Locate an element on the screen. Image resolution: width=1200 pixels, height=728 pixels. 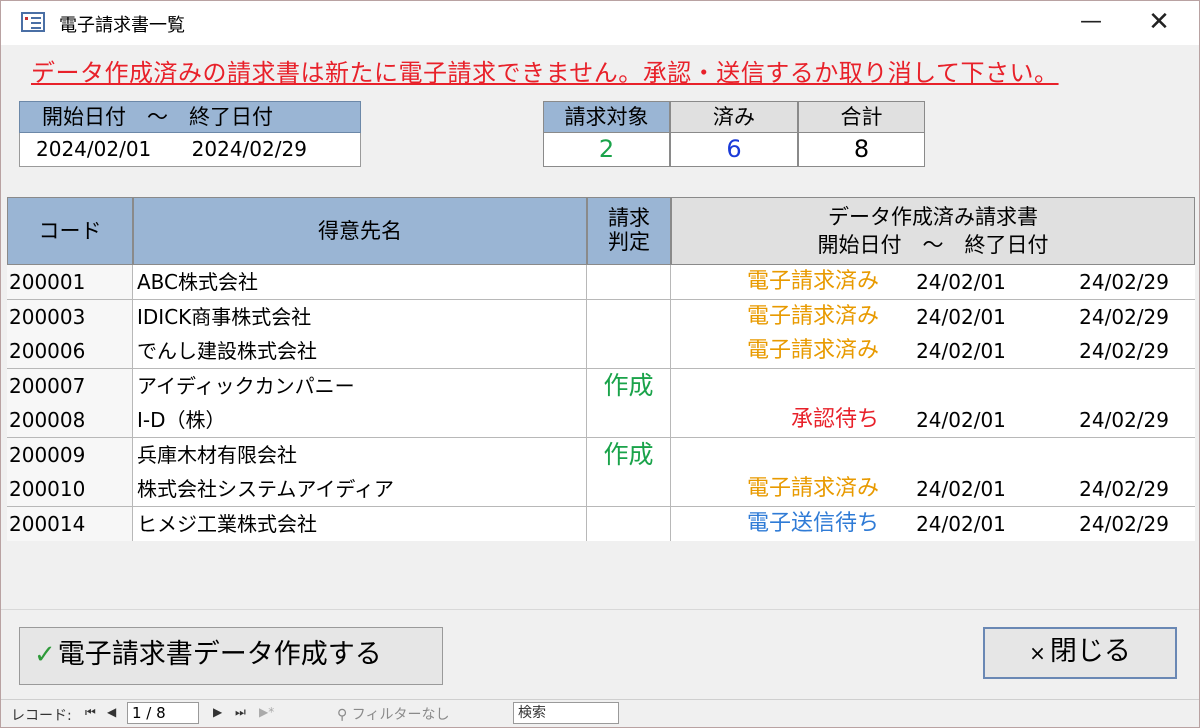
done-count-value: 6 is located at coordinates (734, 150).